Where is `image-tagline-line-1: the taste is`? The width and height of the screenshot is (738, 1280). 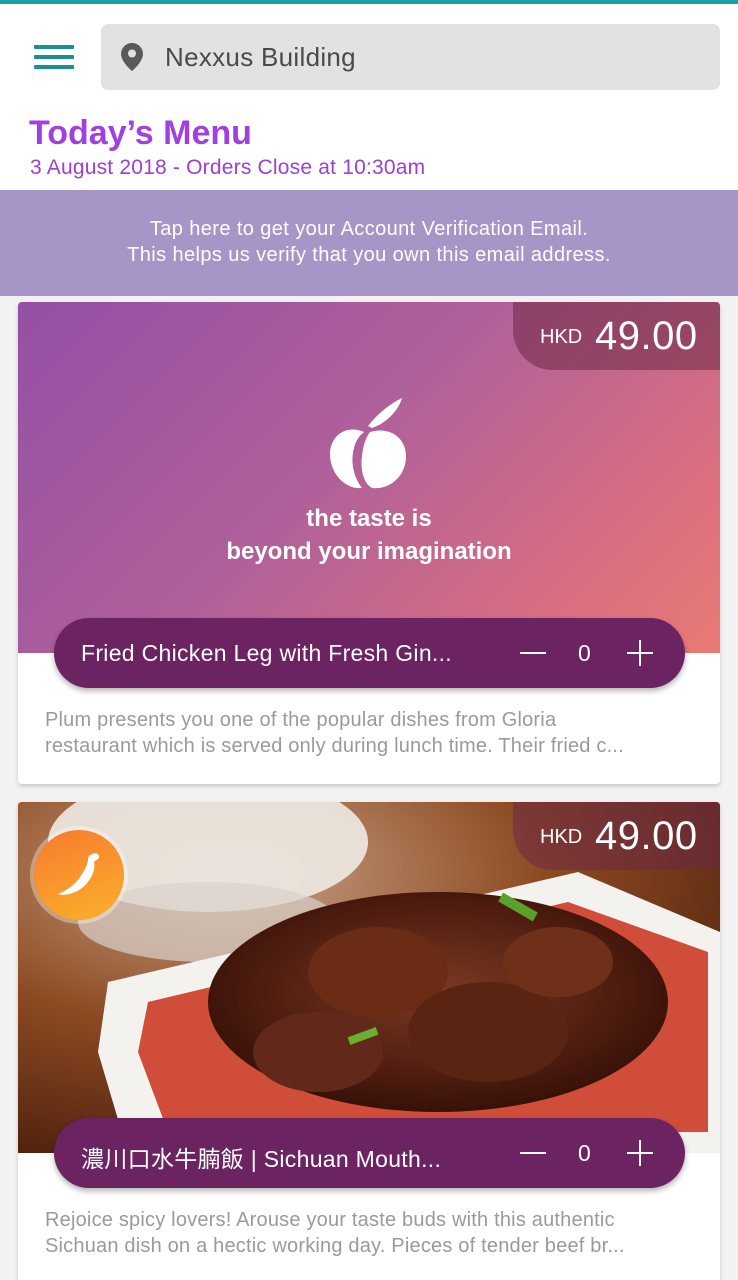 image-tagline-line-1: the taste is is located at coordinates (369, 518).